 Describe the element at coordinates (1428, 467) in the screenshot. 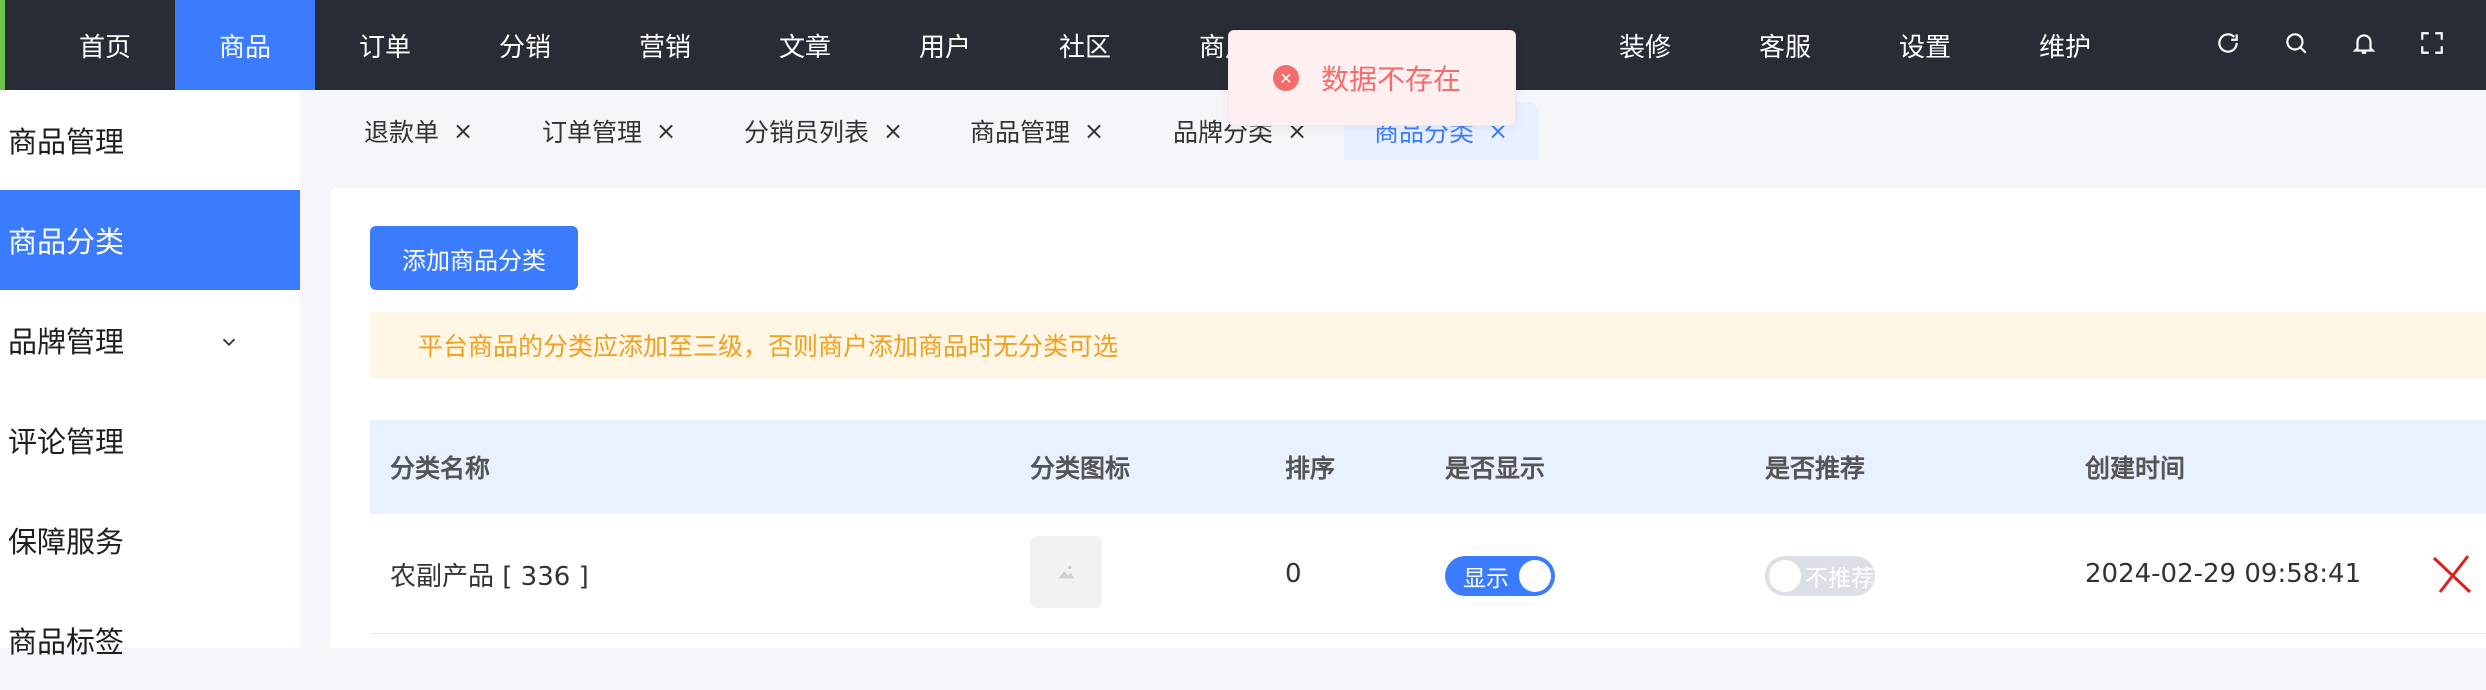

I see `table-header: 分类名称 分类图标 排序 是否显示 是否推荐 创建时间` at that location.